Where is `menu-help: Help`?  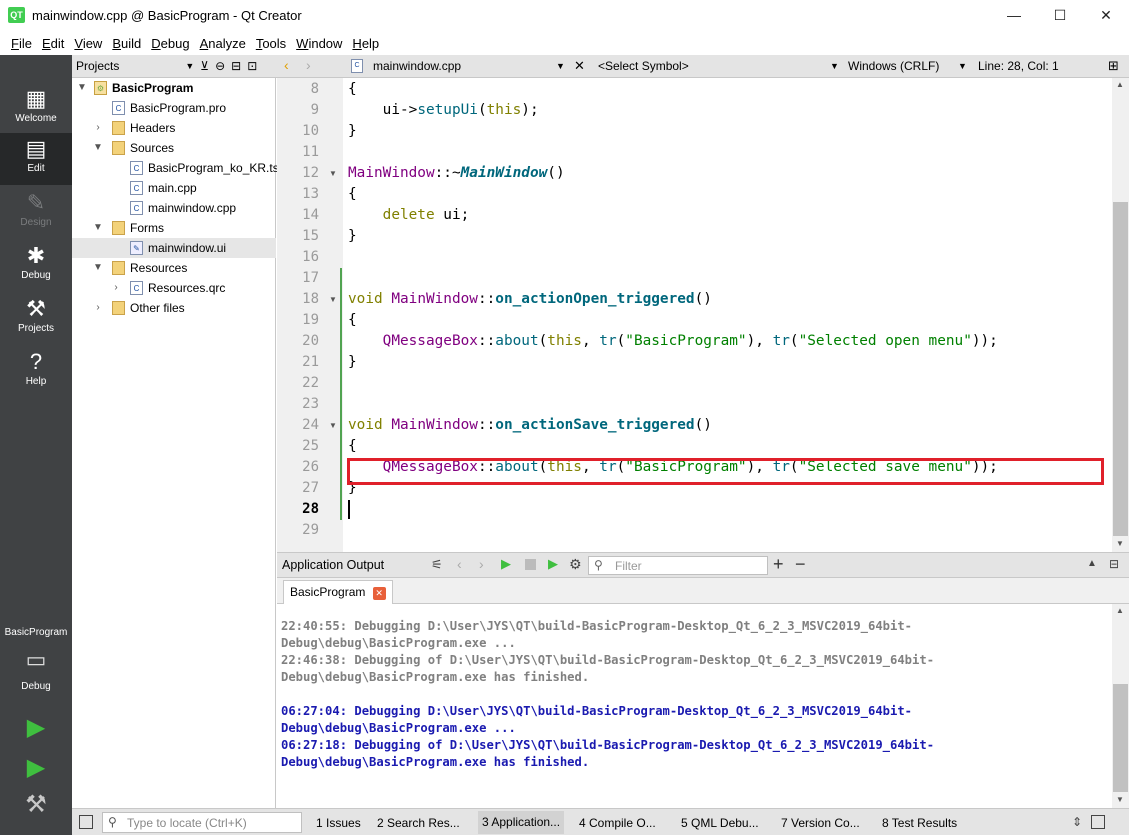
menu-help: Help is located at coordinates (365, 43).